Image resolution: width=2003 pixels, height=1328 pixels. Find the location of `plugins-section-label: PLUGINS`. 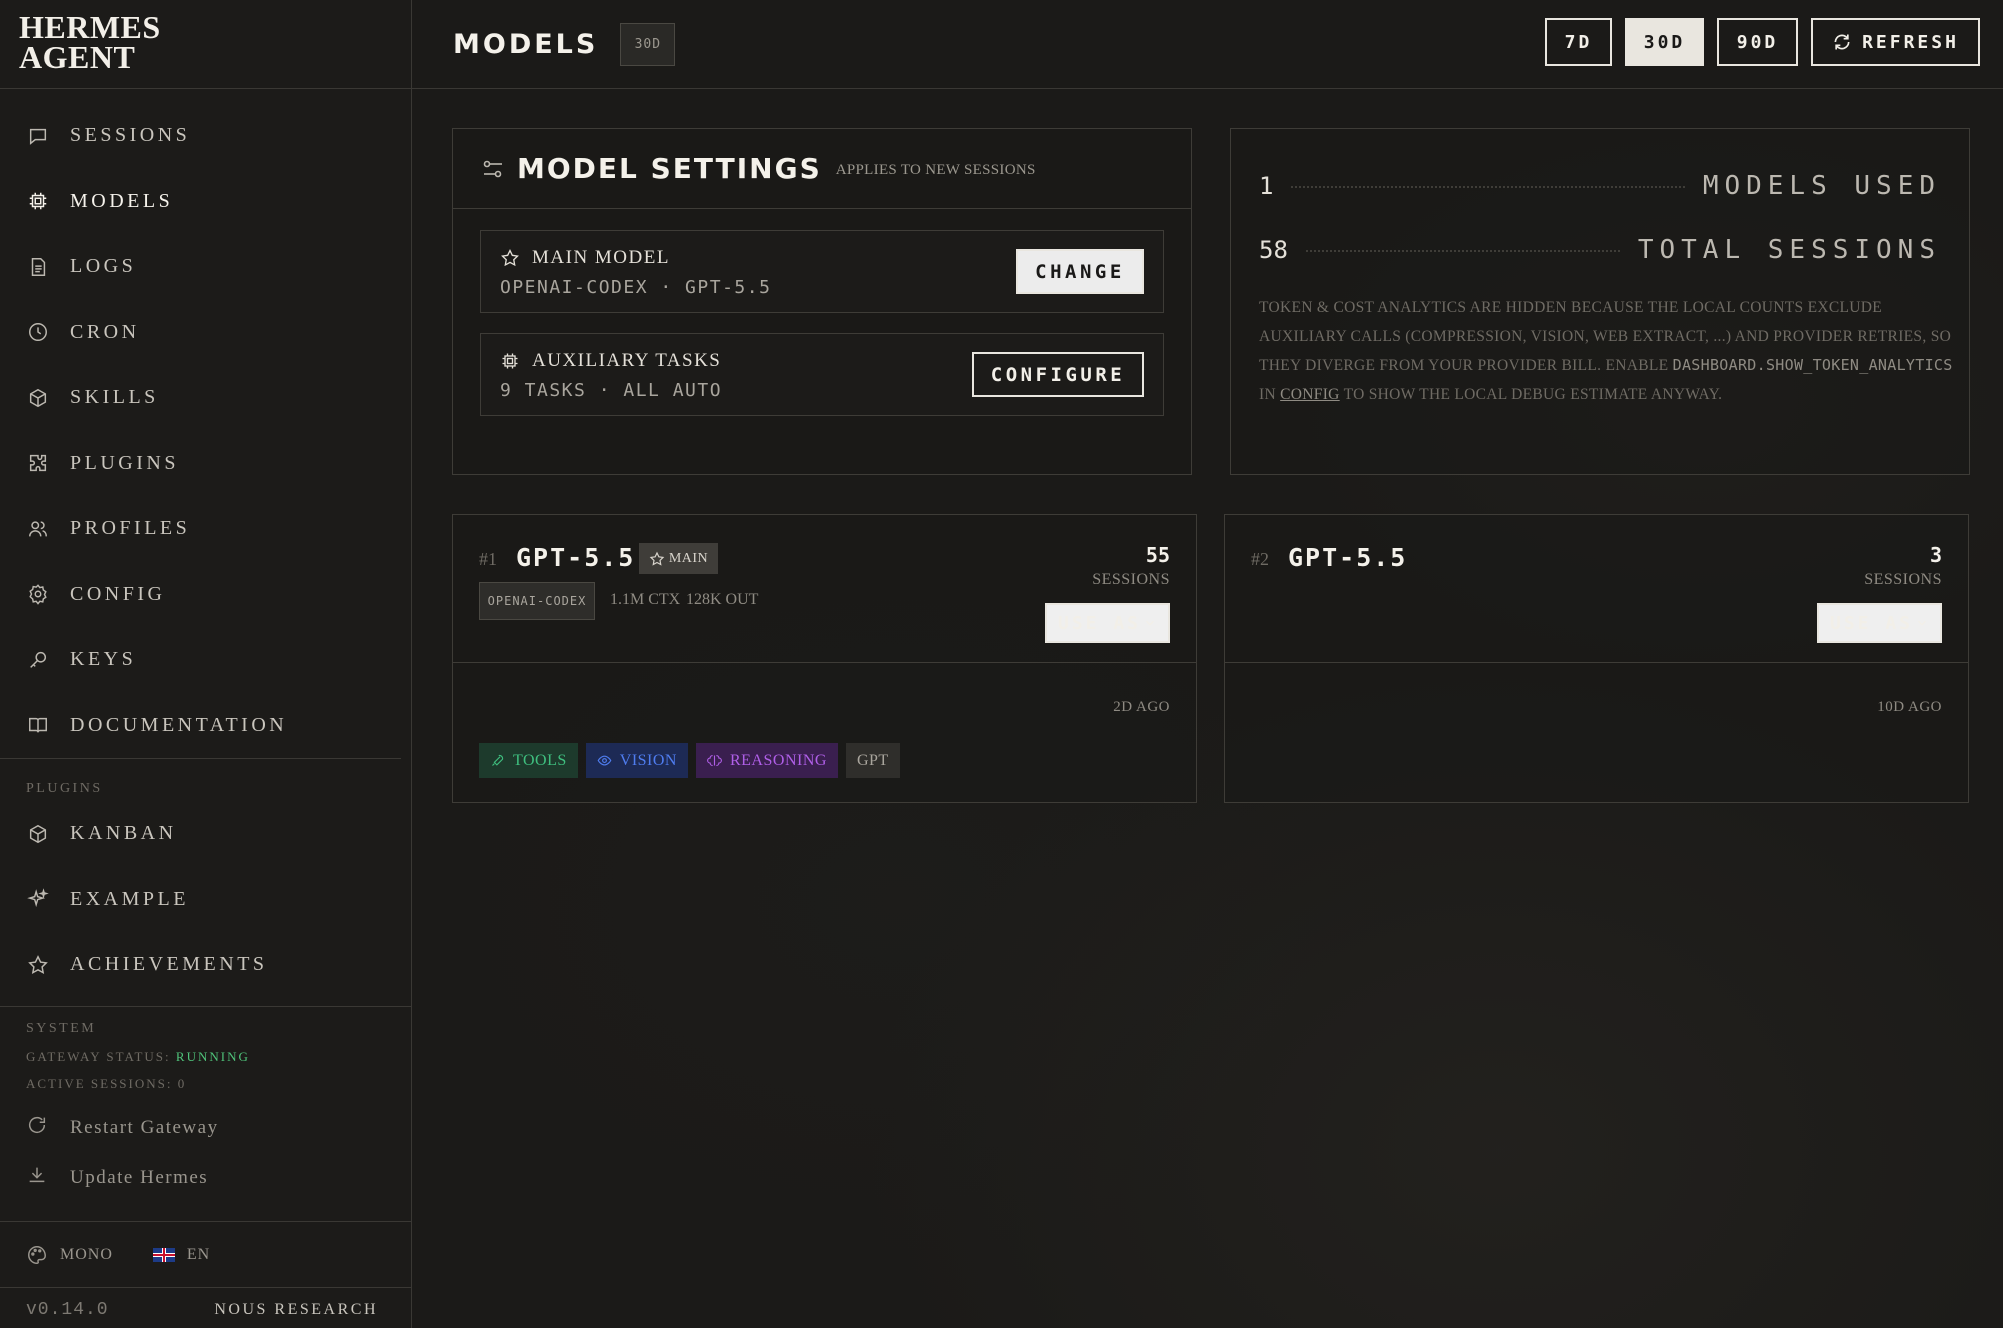

plugins-section-label: PLUGINS is located at coordinates (64, 788).